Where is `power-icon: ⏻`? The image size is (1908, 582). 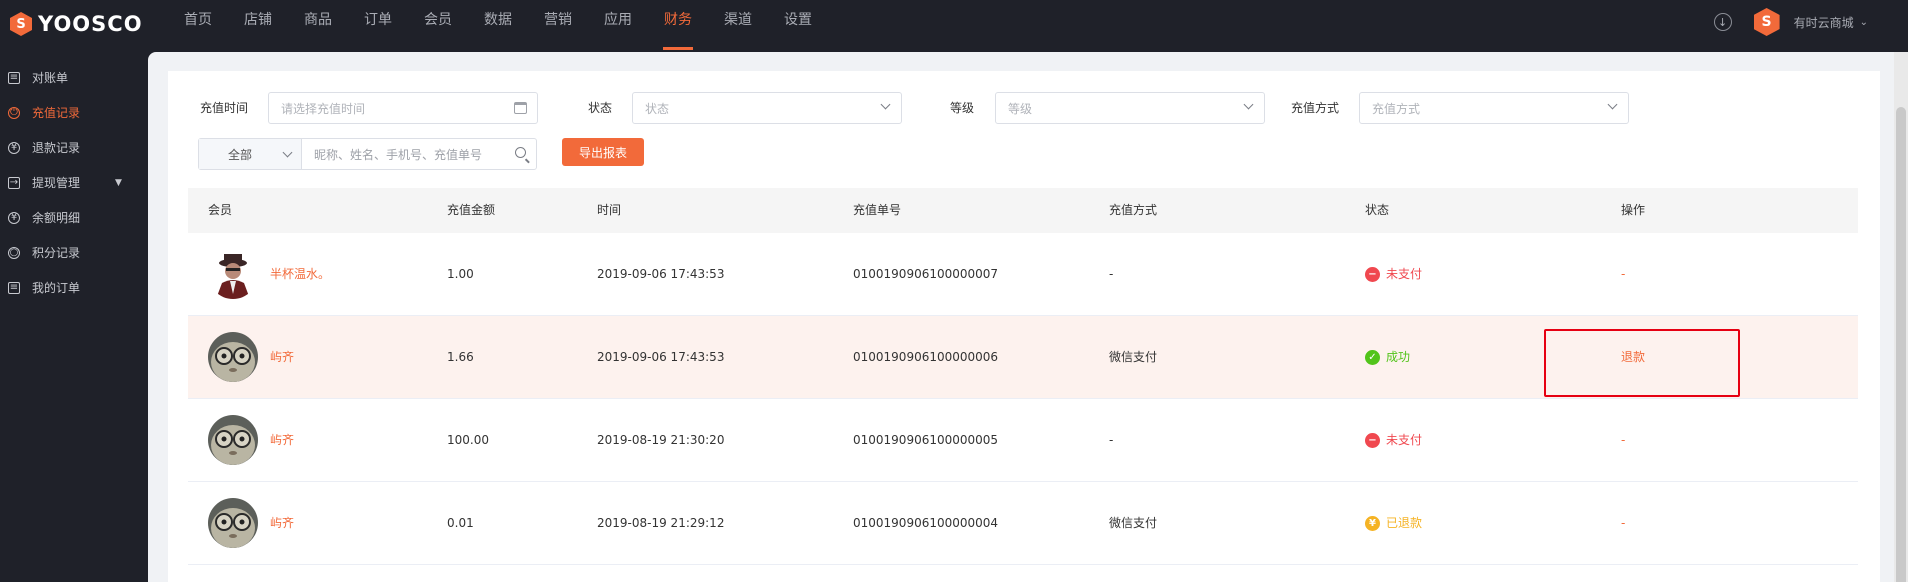 power-icon: ⏻ is located at coordinates (14, 112).